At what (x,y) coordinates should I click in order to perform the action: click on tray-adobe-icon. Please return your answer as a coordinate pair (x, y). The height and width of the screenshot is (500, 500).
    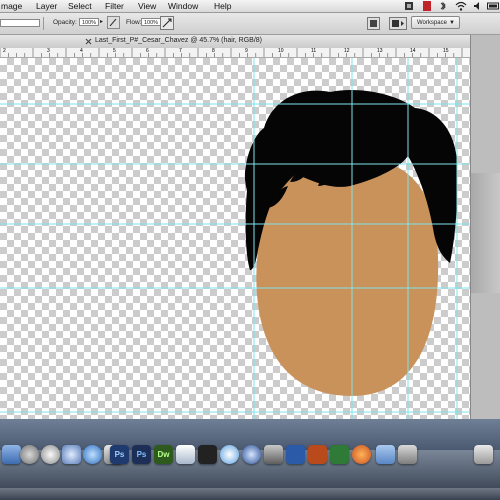
    Looking at the image, I should click on (409, 6).